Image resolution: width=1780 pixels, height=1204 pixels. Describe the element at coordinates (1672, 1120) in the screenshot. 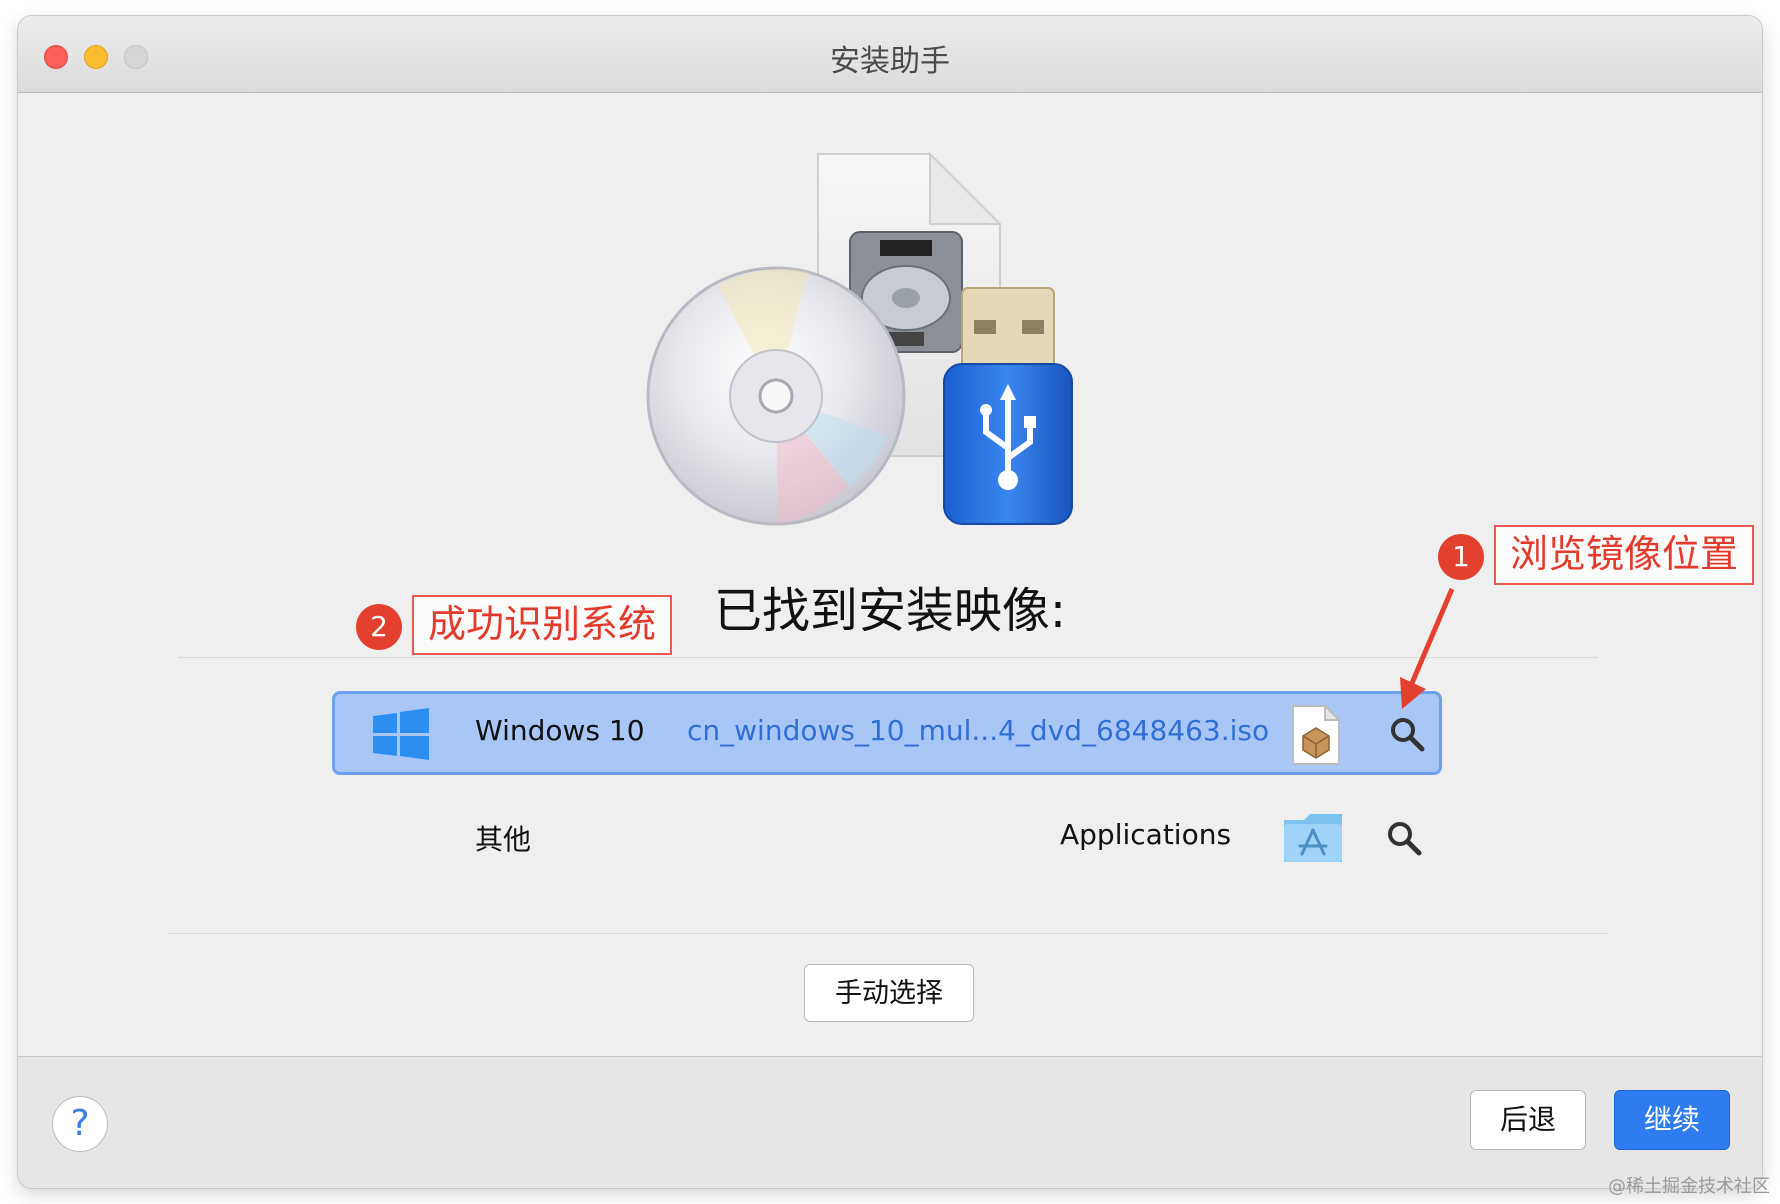

I see `continue-button: 继续` at that location.